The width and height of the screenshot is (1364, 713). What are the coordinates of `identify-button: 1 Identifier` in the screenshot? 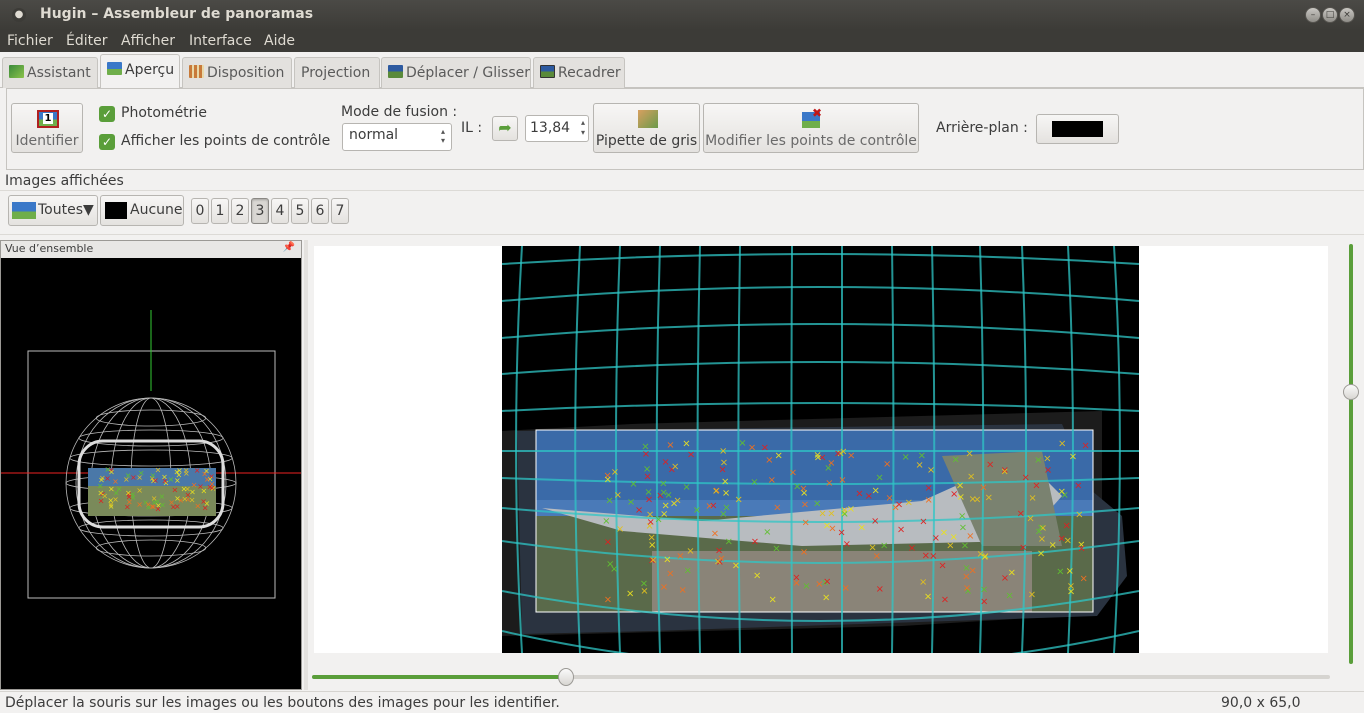 It's located at (47, 128).